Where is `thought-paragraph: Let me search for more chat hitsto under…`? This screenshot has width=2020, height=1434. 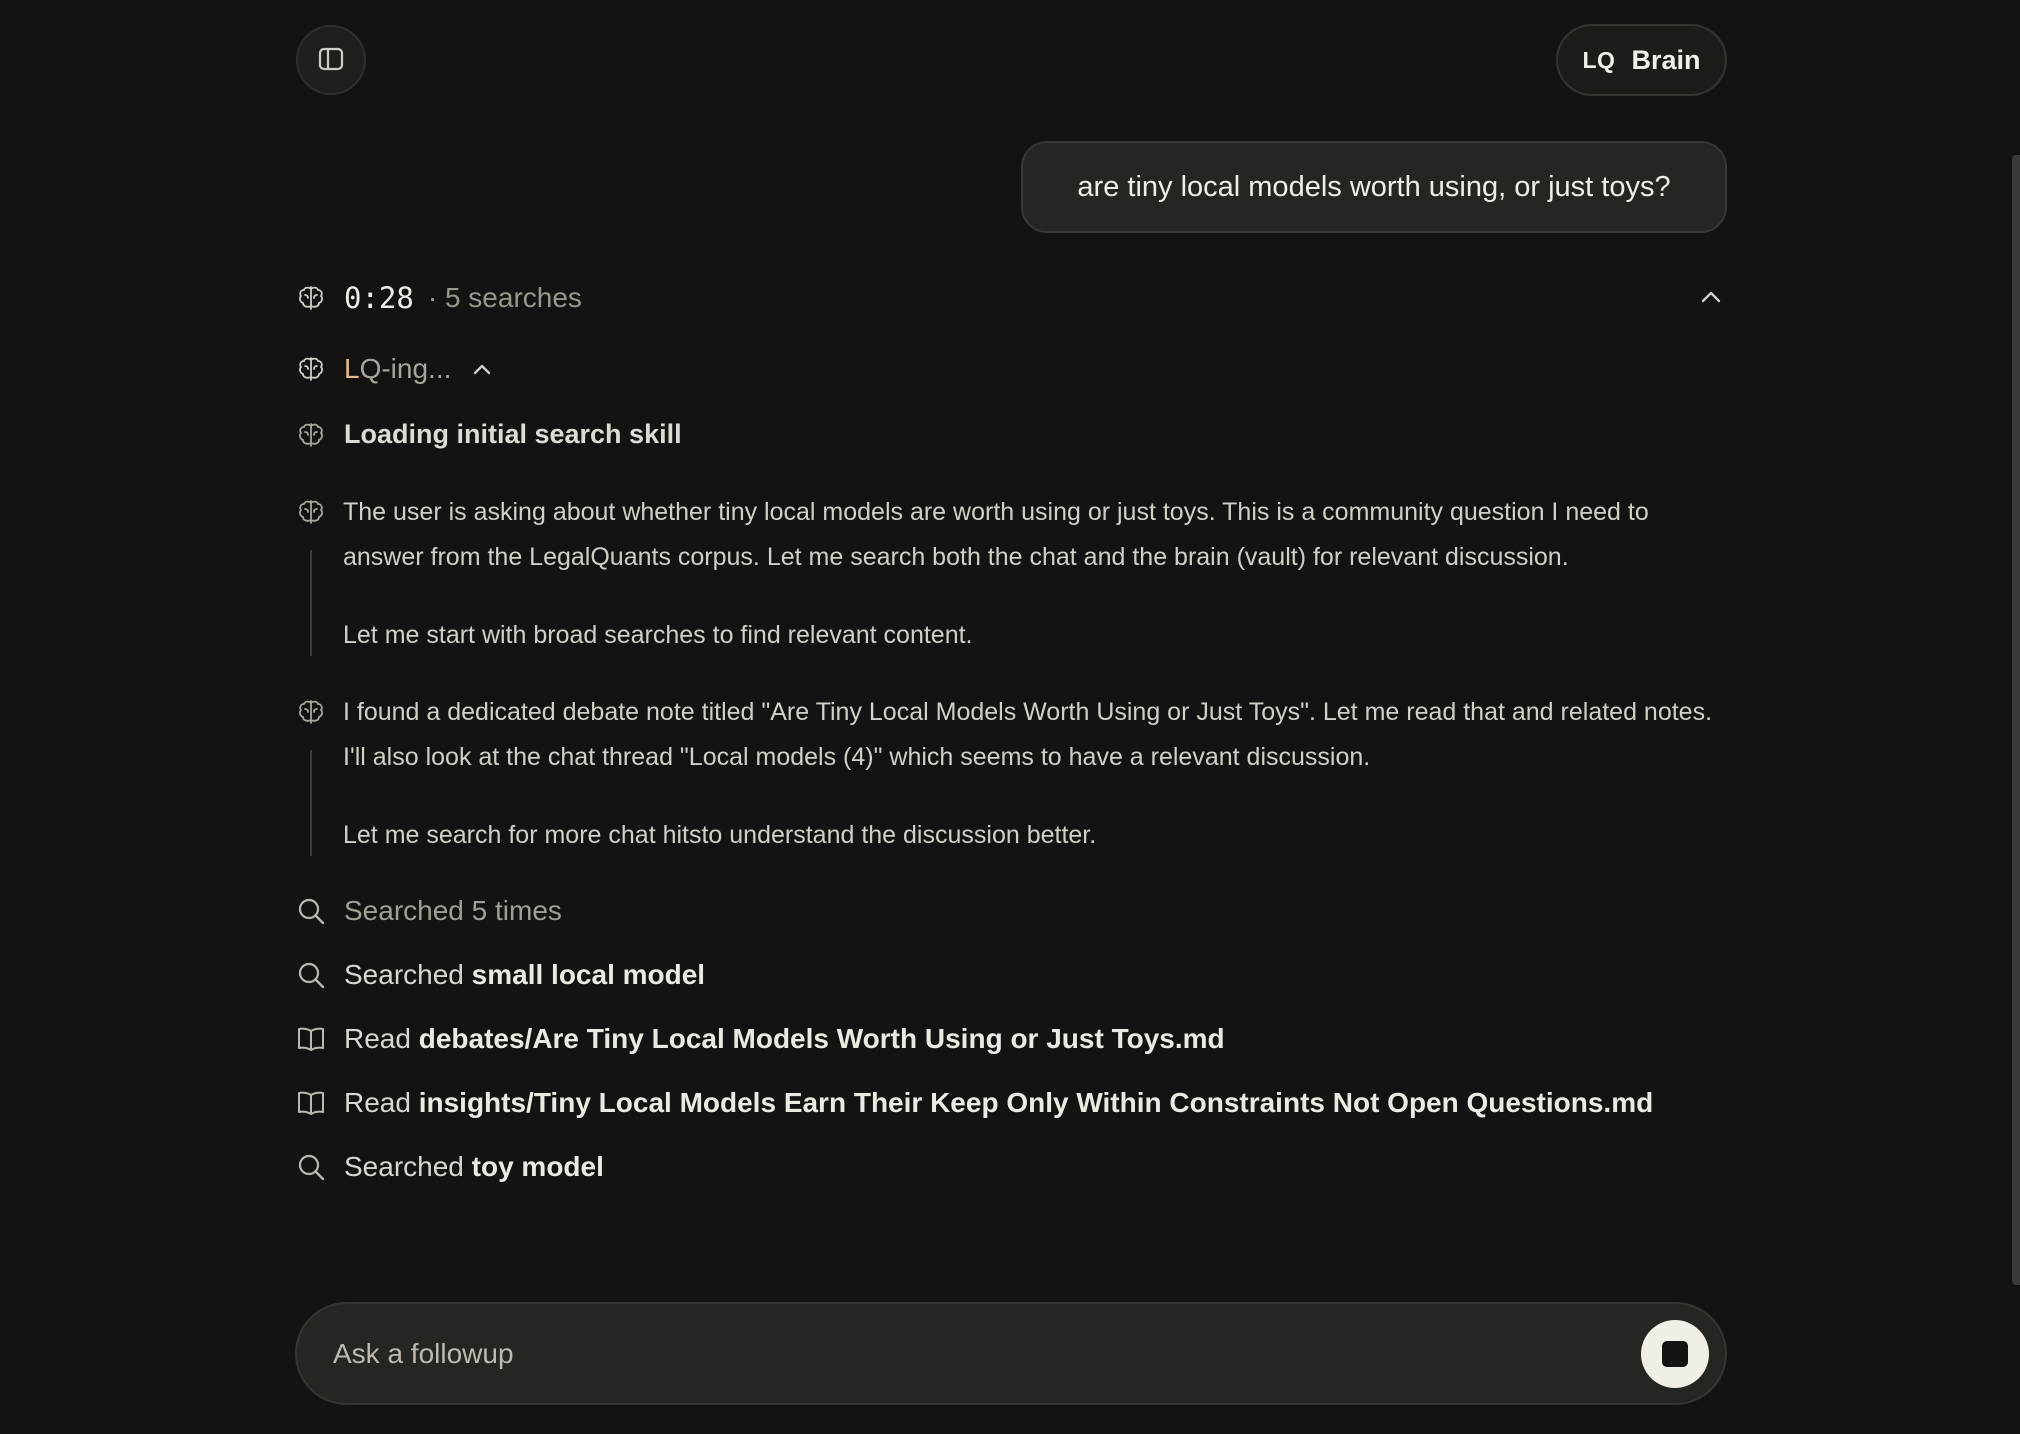
thought-paragraph: Let me search for more chat hitsto under… is located at coordinates (720, 835).